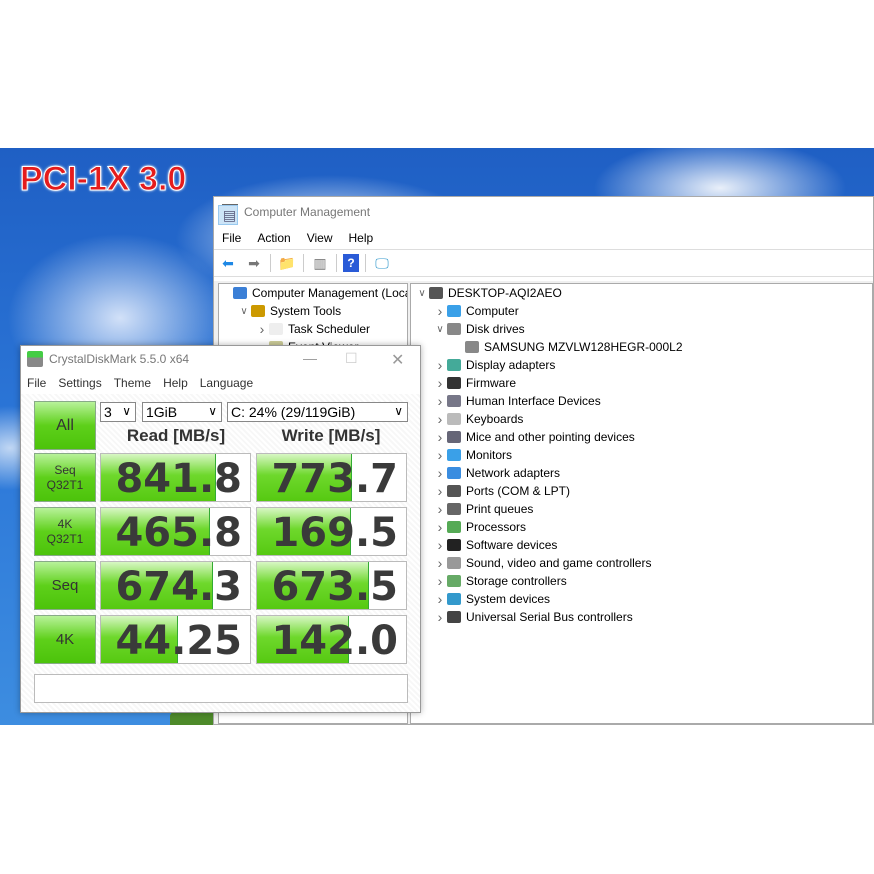 Image resolution: width=874 pixels, height=874 pixels. I want to click on count-select: 3 ∨, so click(118, 412).